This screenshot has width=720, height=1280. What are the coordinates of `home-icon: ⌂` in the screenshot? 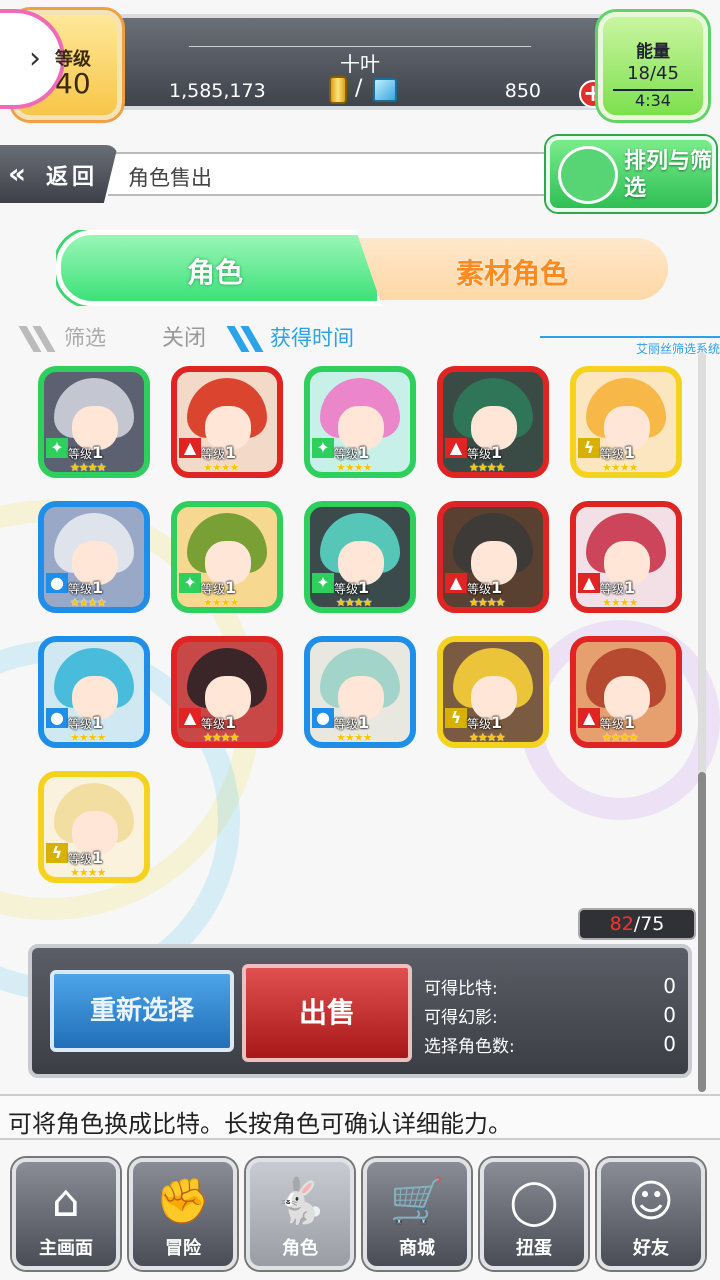 It's located at (66, 1201).